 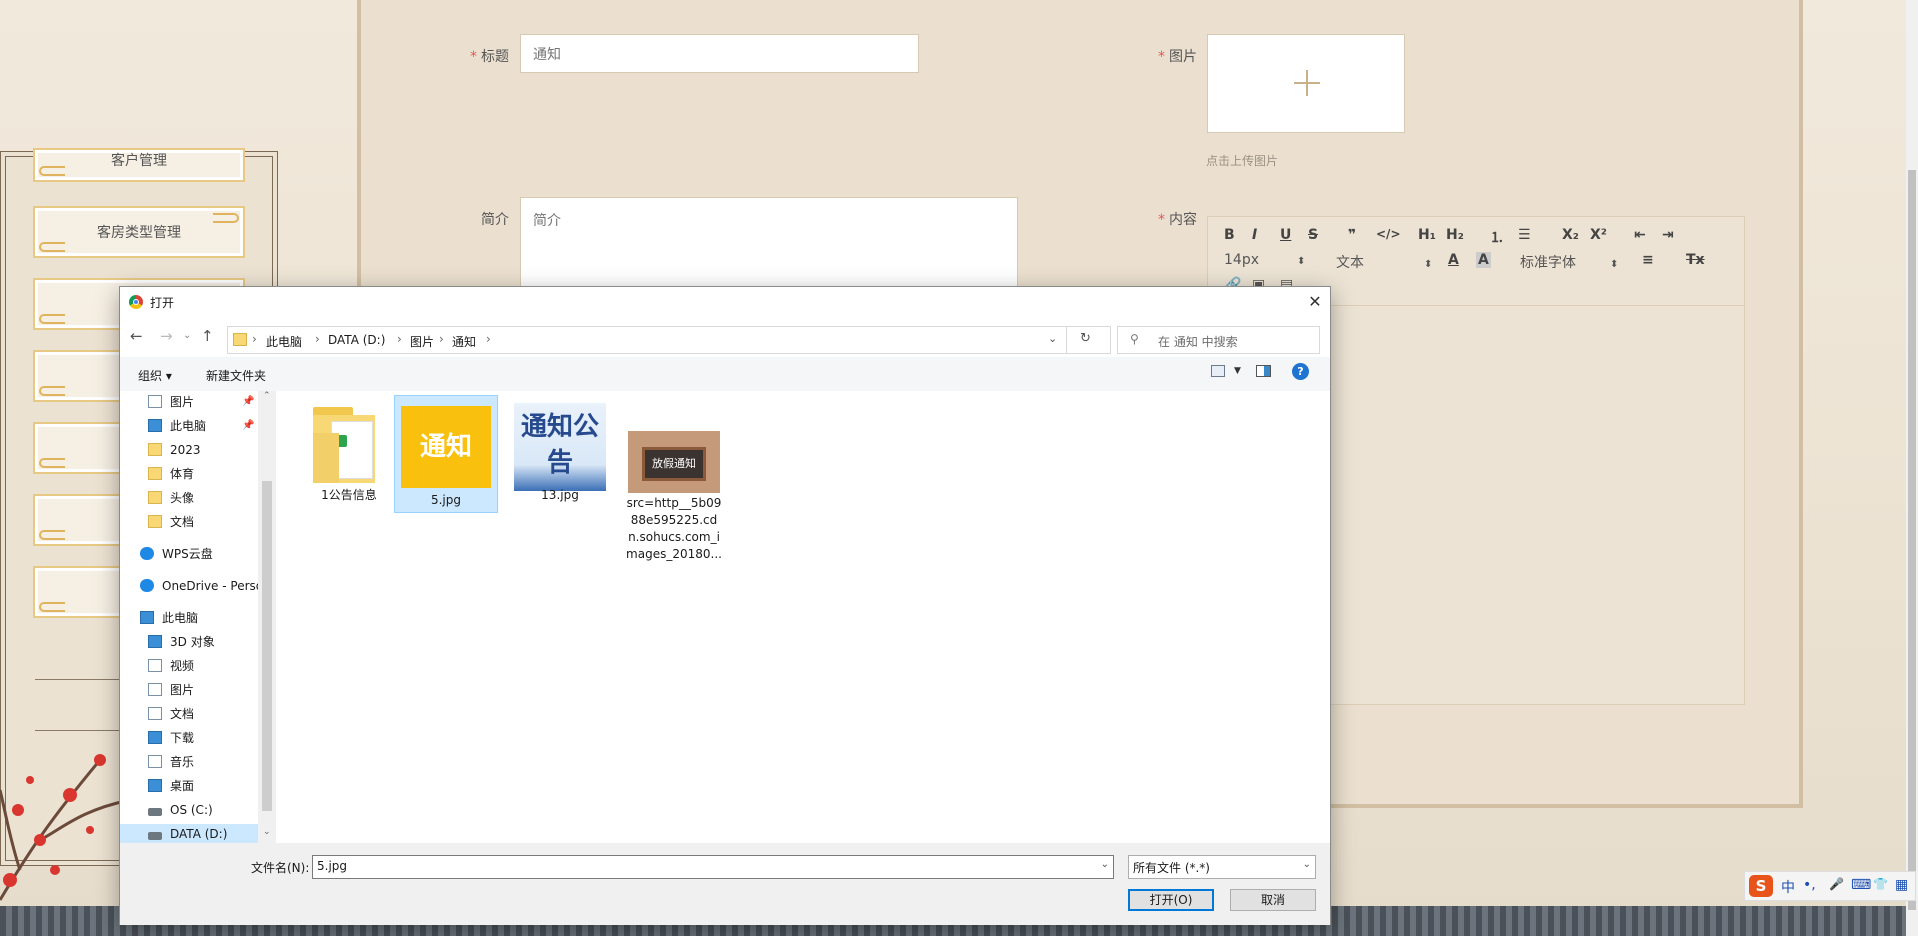 I want to click on folder-icon, so click(x=349, y=445).